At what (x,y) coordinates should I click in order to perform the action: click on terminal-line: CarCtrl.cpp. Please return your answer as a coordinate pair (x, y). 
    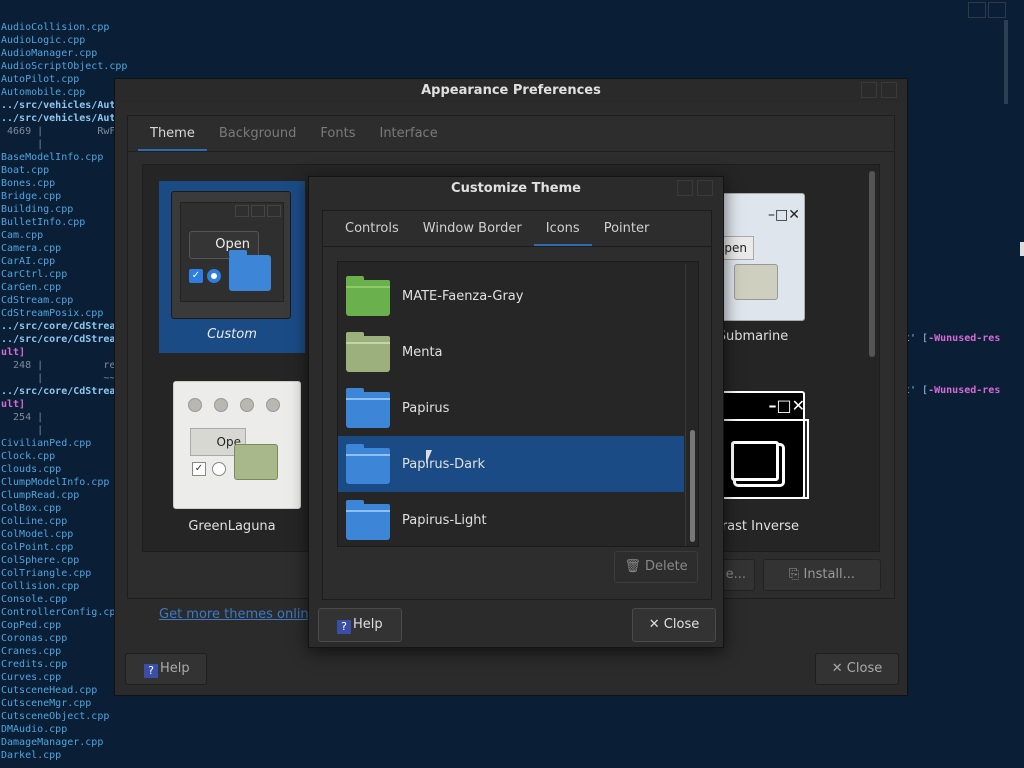
    Looking at the image, I should click on (34, 274).